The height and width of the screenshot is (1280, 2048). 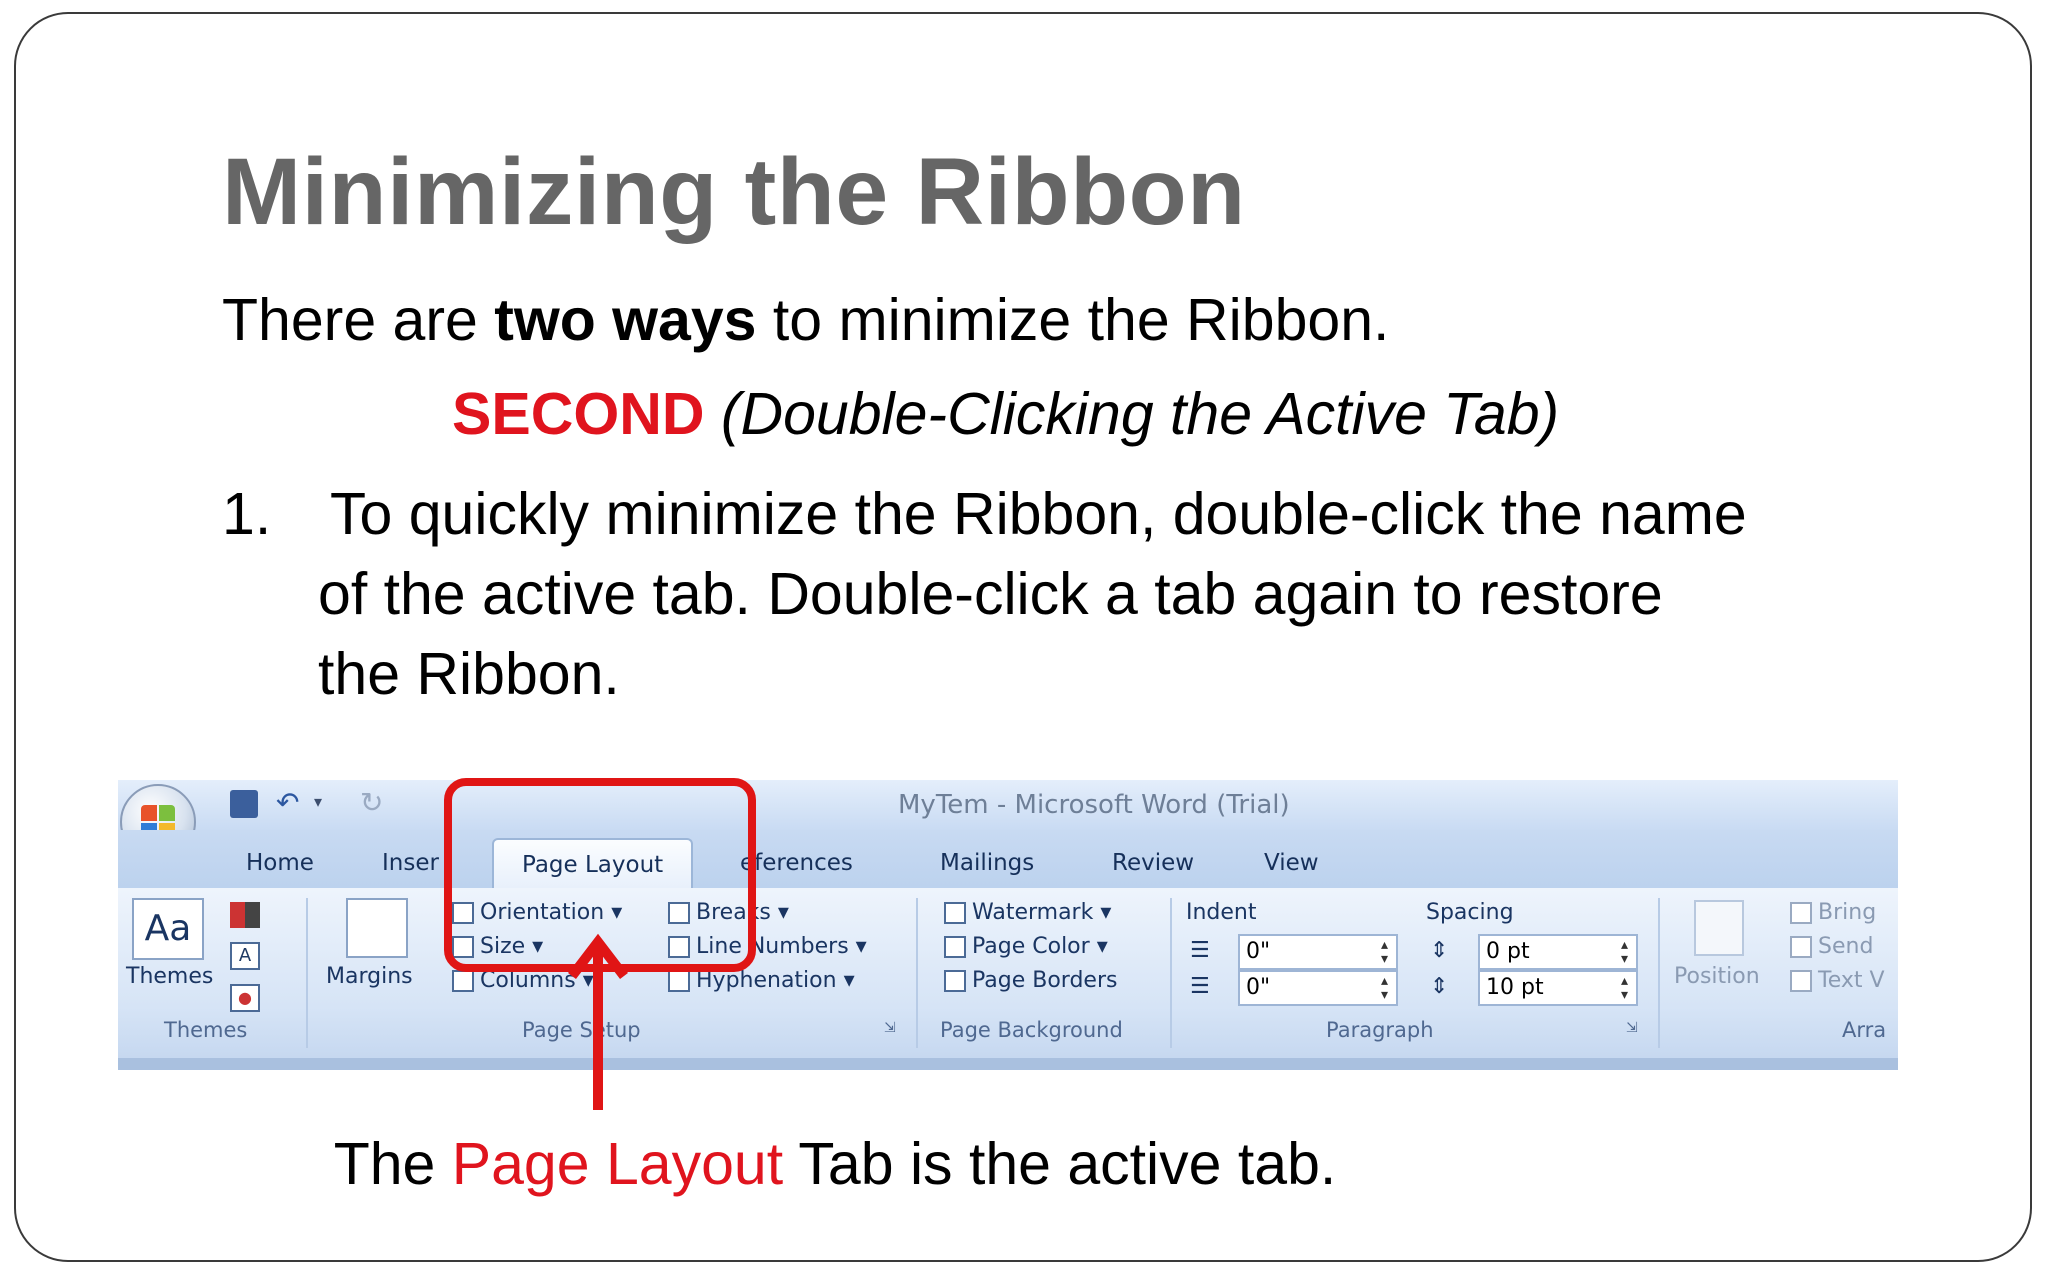 I want to click on second-note: (Double-Clicking the Active Tab), so click(x=1132, y=414).